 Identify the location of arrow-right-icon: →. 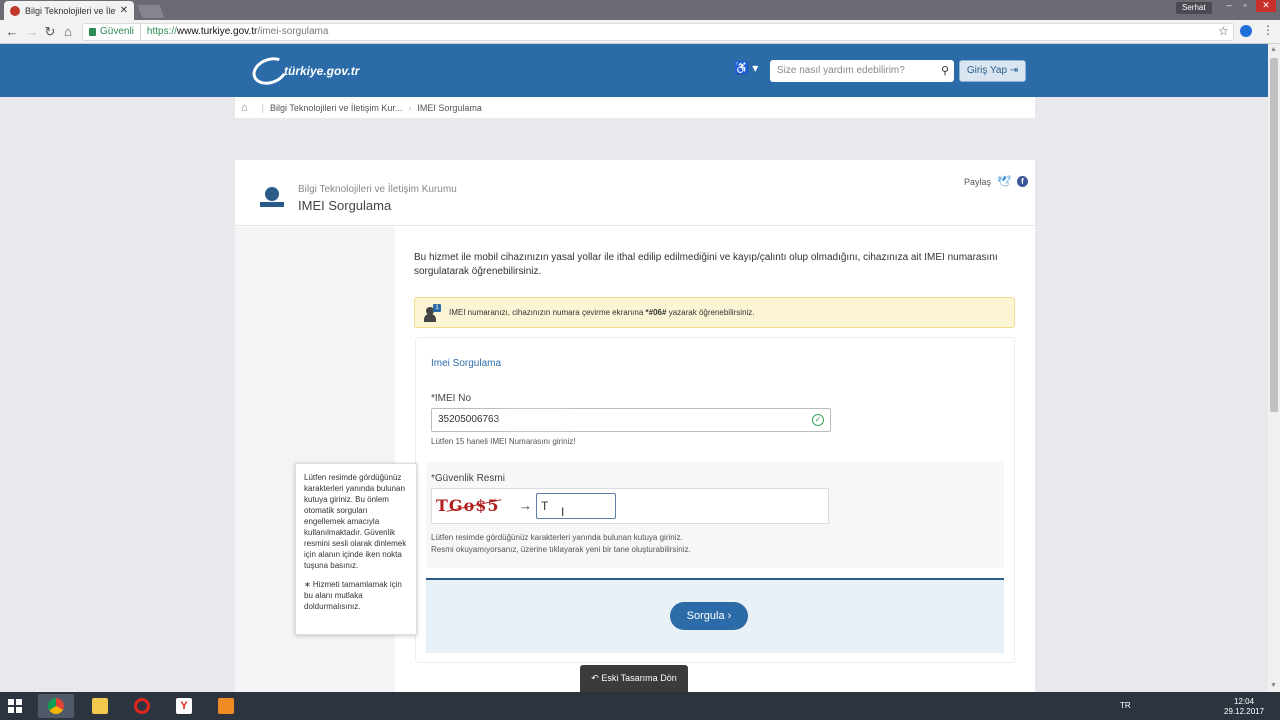
(525, 505).